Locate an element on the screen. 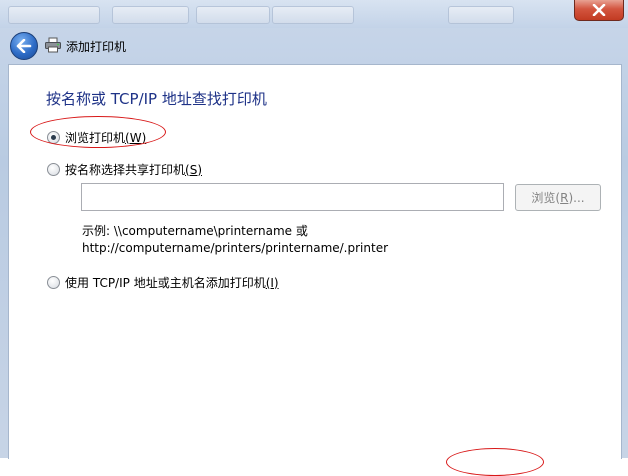 The height and width of the screenshot is (476, 628). radio-shared is located at coordinates (53, 169).